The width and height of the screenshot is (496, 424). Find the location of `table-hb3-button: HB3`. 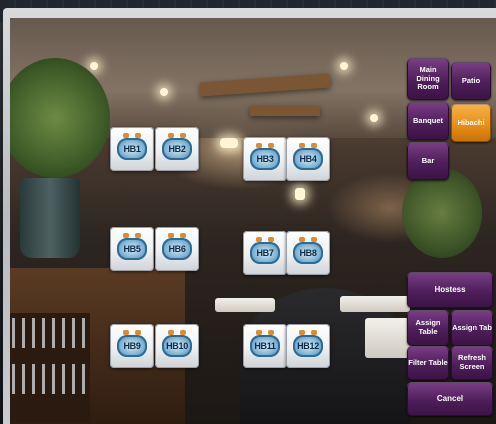

table-hb3-button: HB3 is located at coordinates (265, 159).